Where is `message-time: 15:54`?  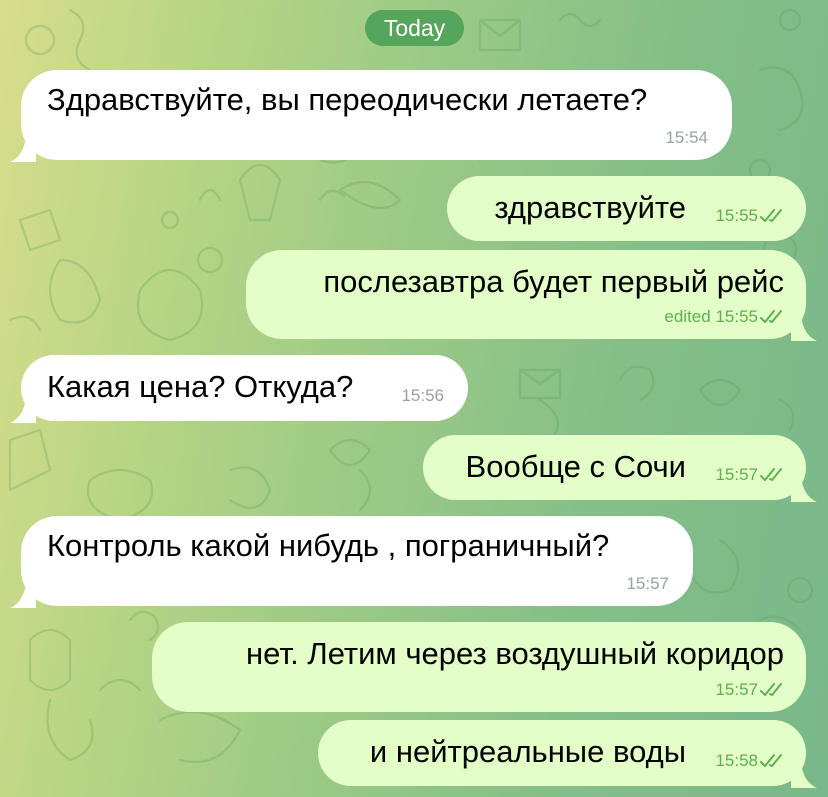
message-time: 15:54 is located at coordinates (686, 137).